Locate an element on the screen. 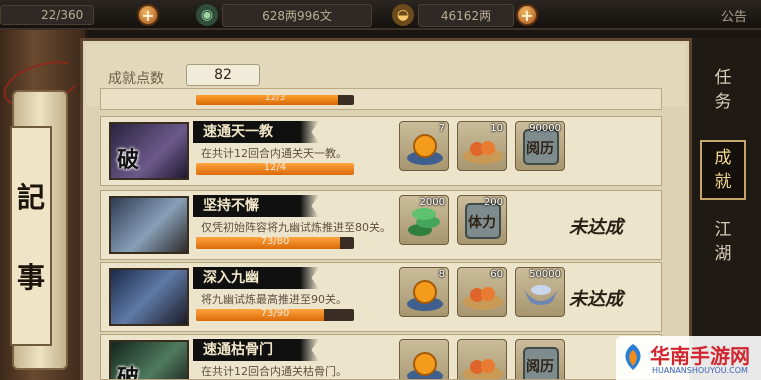 The height and width of the screenshot is (380, 761). reward-badge-scroll-icon: 阅历 90000 is located at coordinates (540, 146).